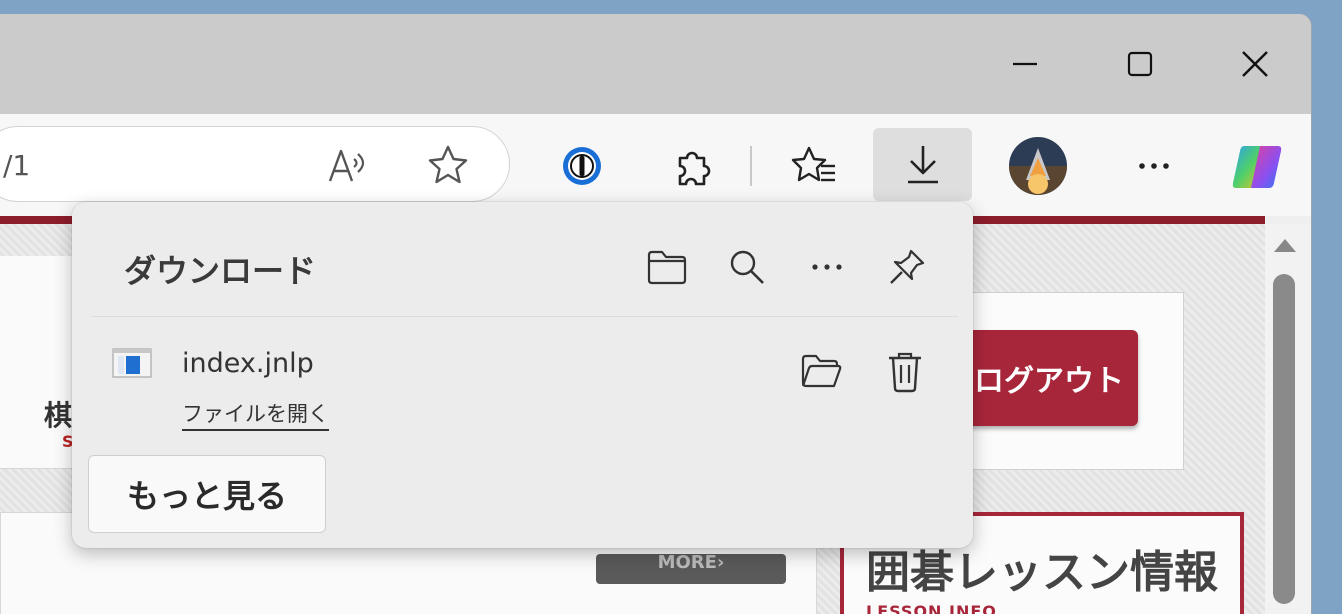  What do you see at coordinates (16, 165) in the screenshot?
I see `url-text: /1` at bounding box center [16, 165].